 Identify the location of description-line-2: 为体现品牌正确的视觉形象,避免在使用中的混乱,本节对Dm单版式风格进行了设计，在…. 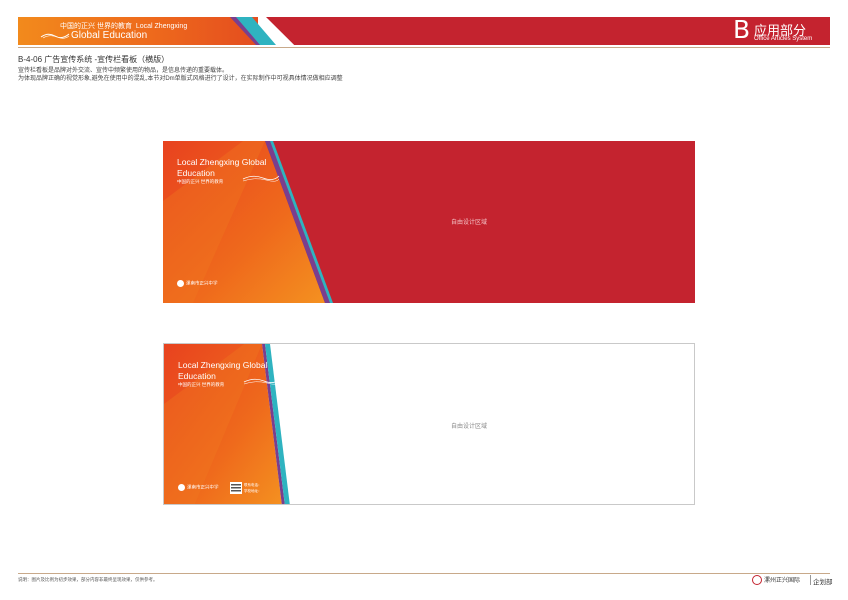
(180, 79).